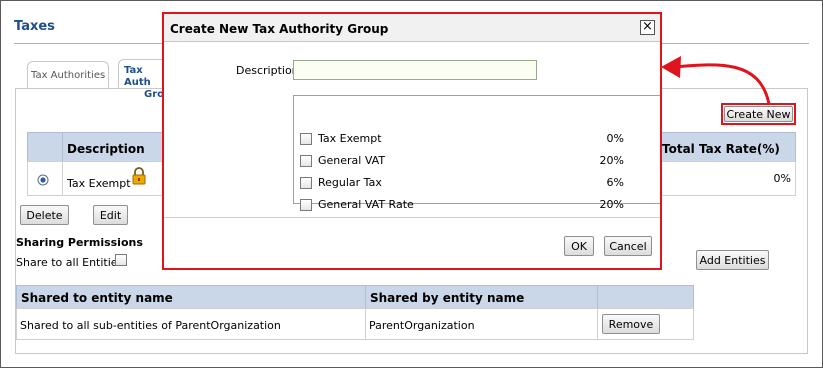 This screenshot has width=823, height=368. I want to click on sharing-row-action-cell: Remove, so click(645, 324).